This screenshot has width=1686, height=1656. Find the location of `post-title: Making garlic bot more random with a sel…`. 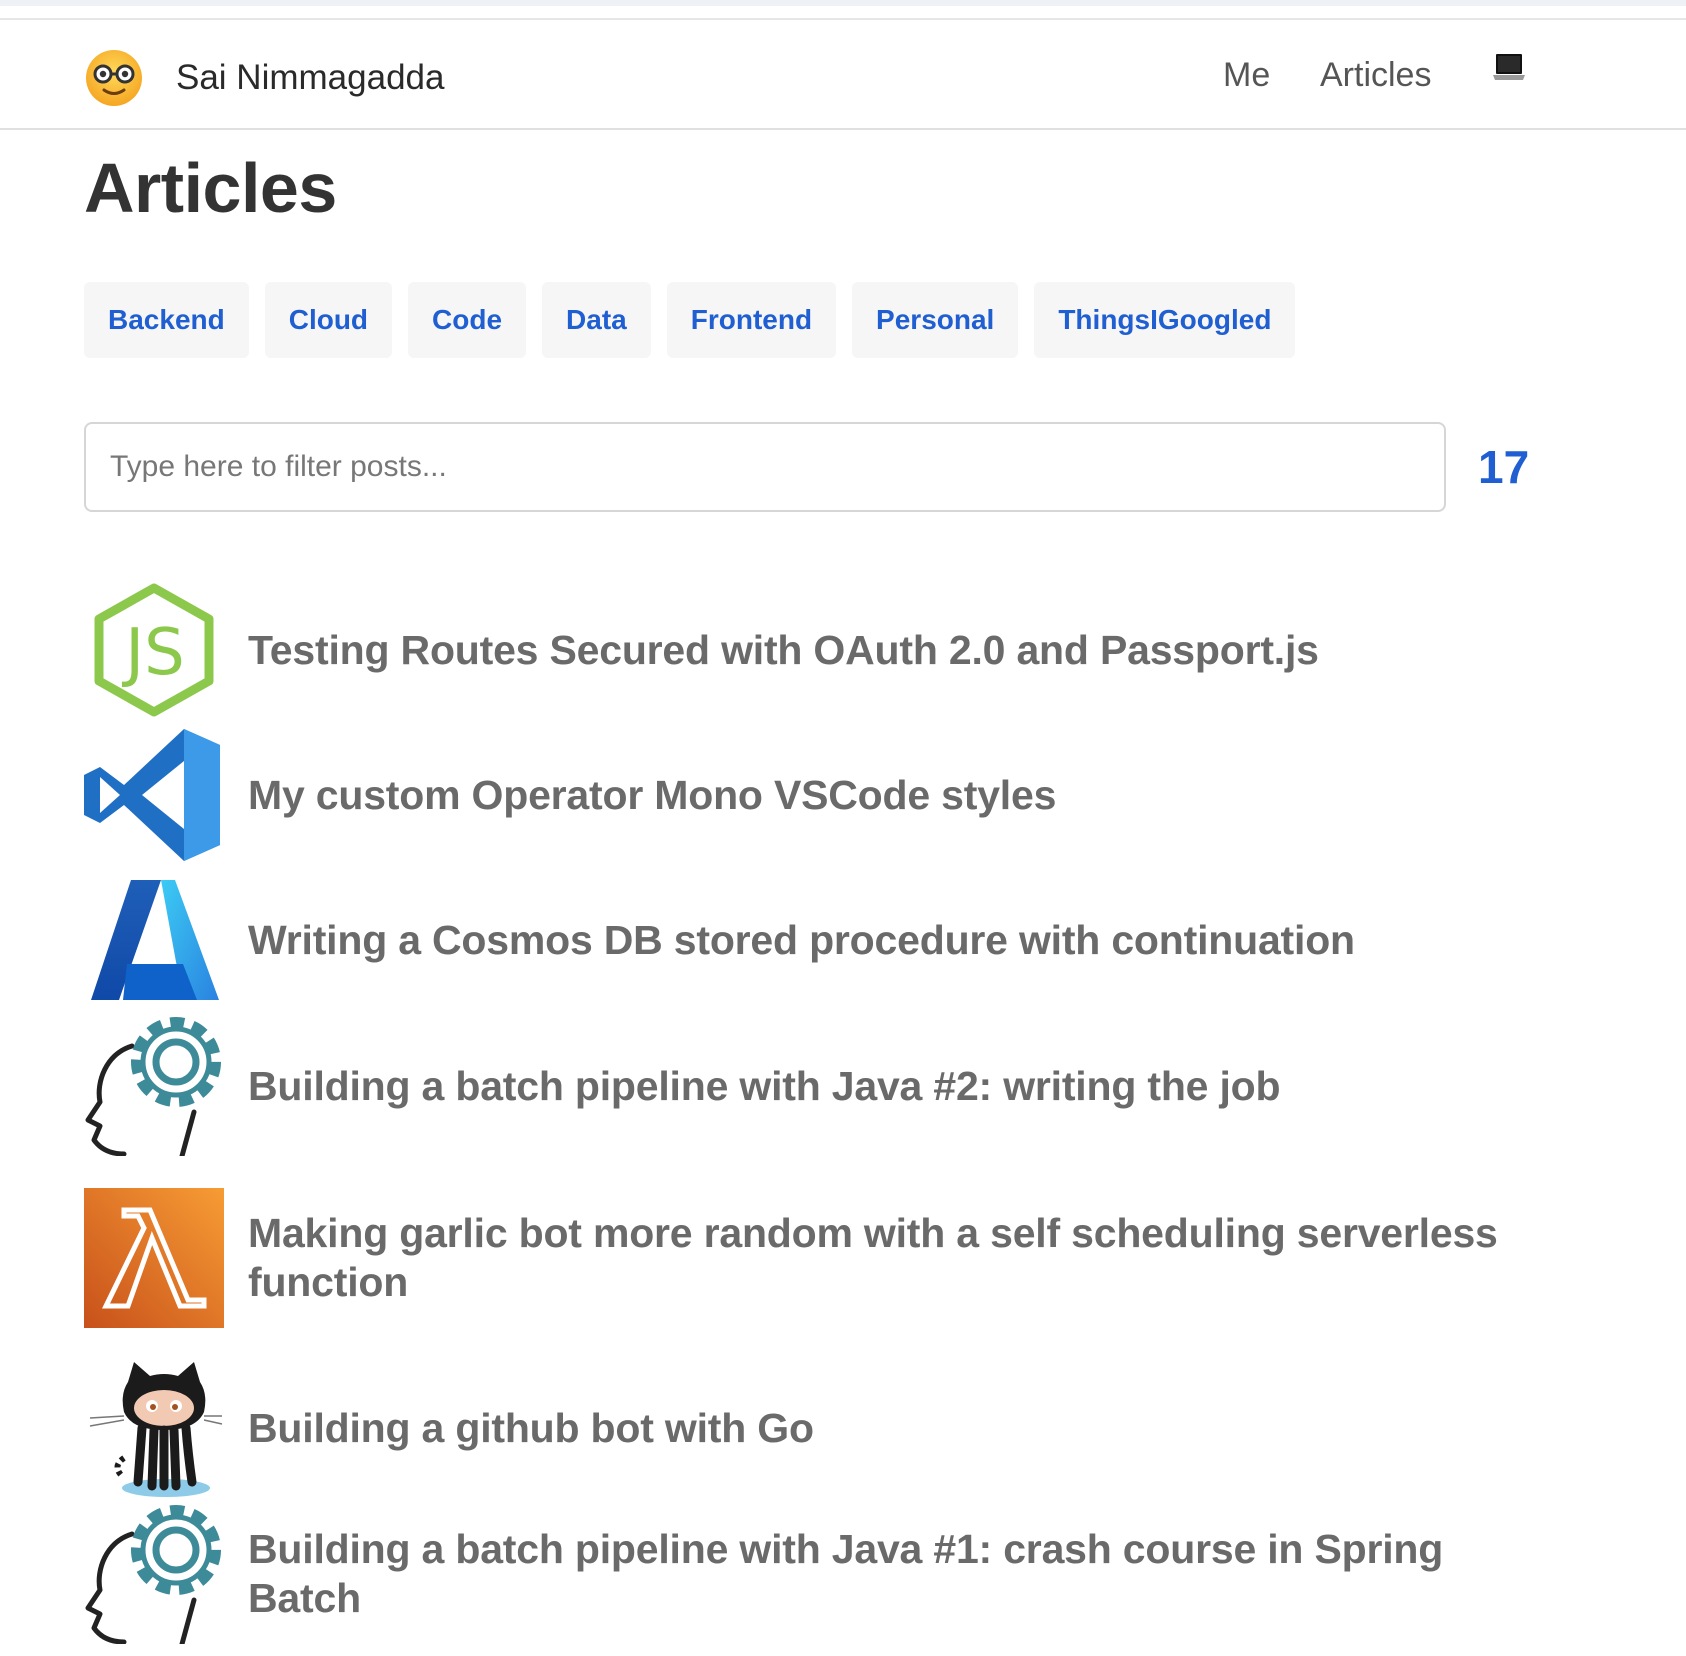

post-title: Making garlic bot more random with a sel… is located at coordinates (873, 1257).